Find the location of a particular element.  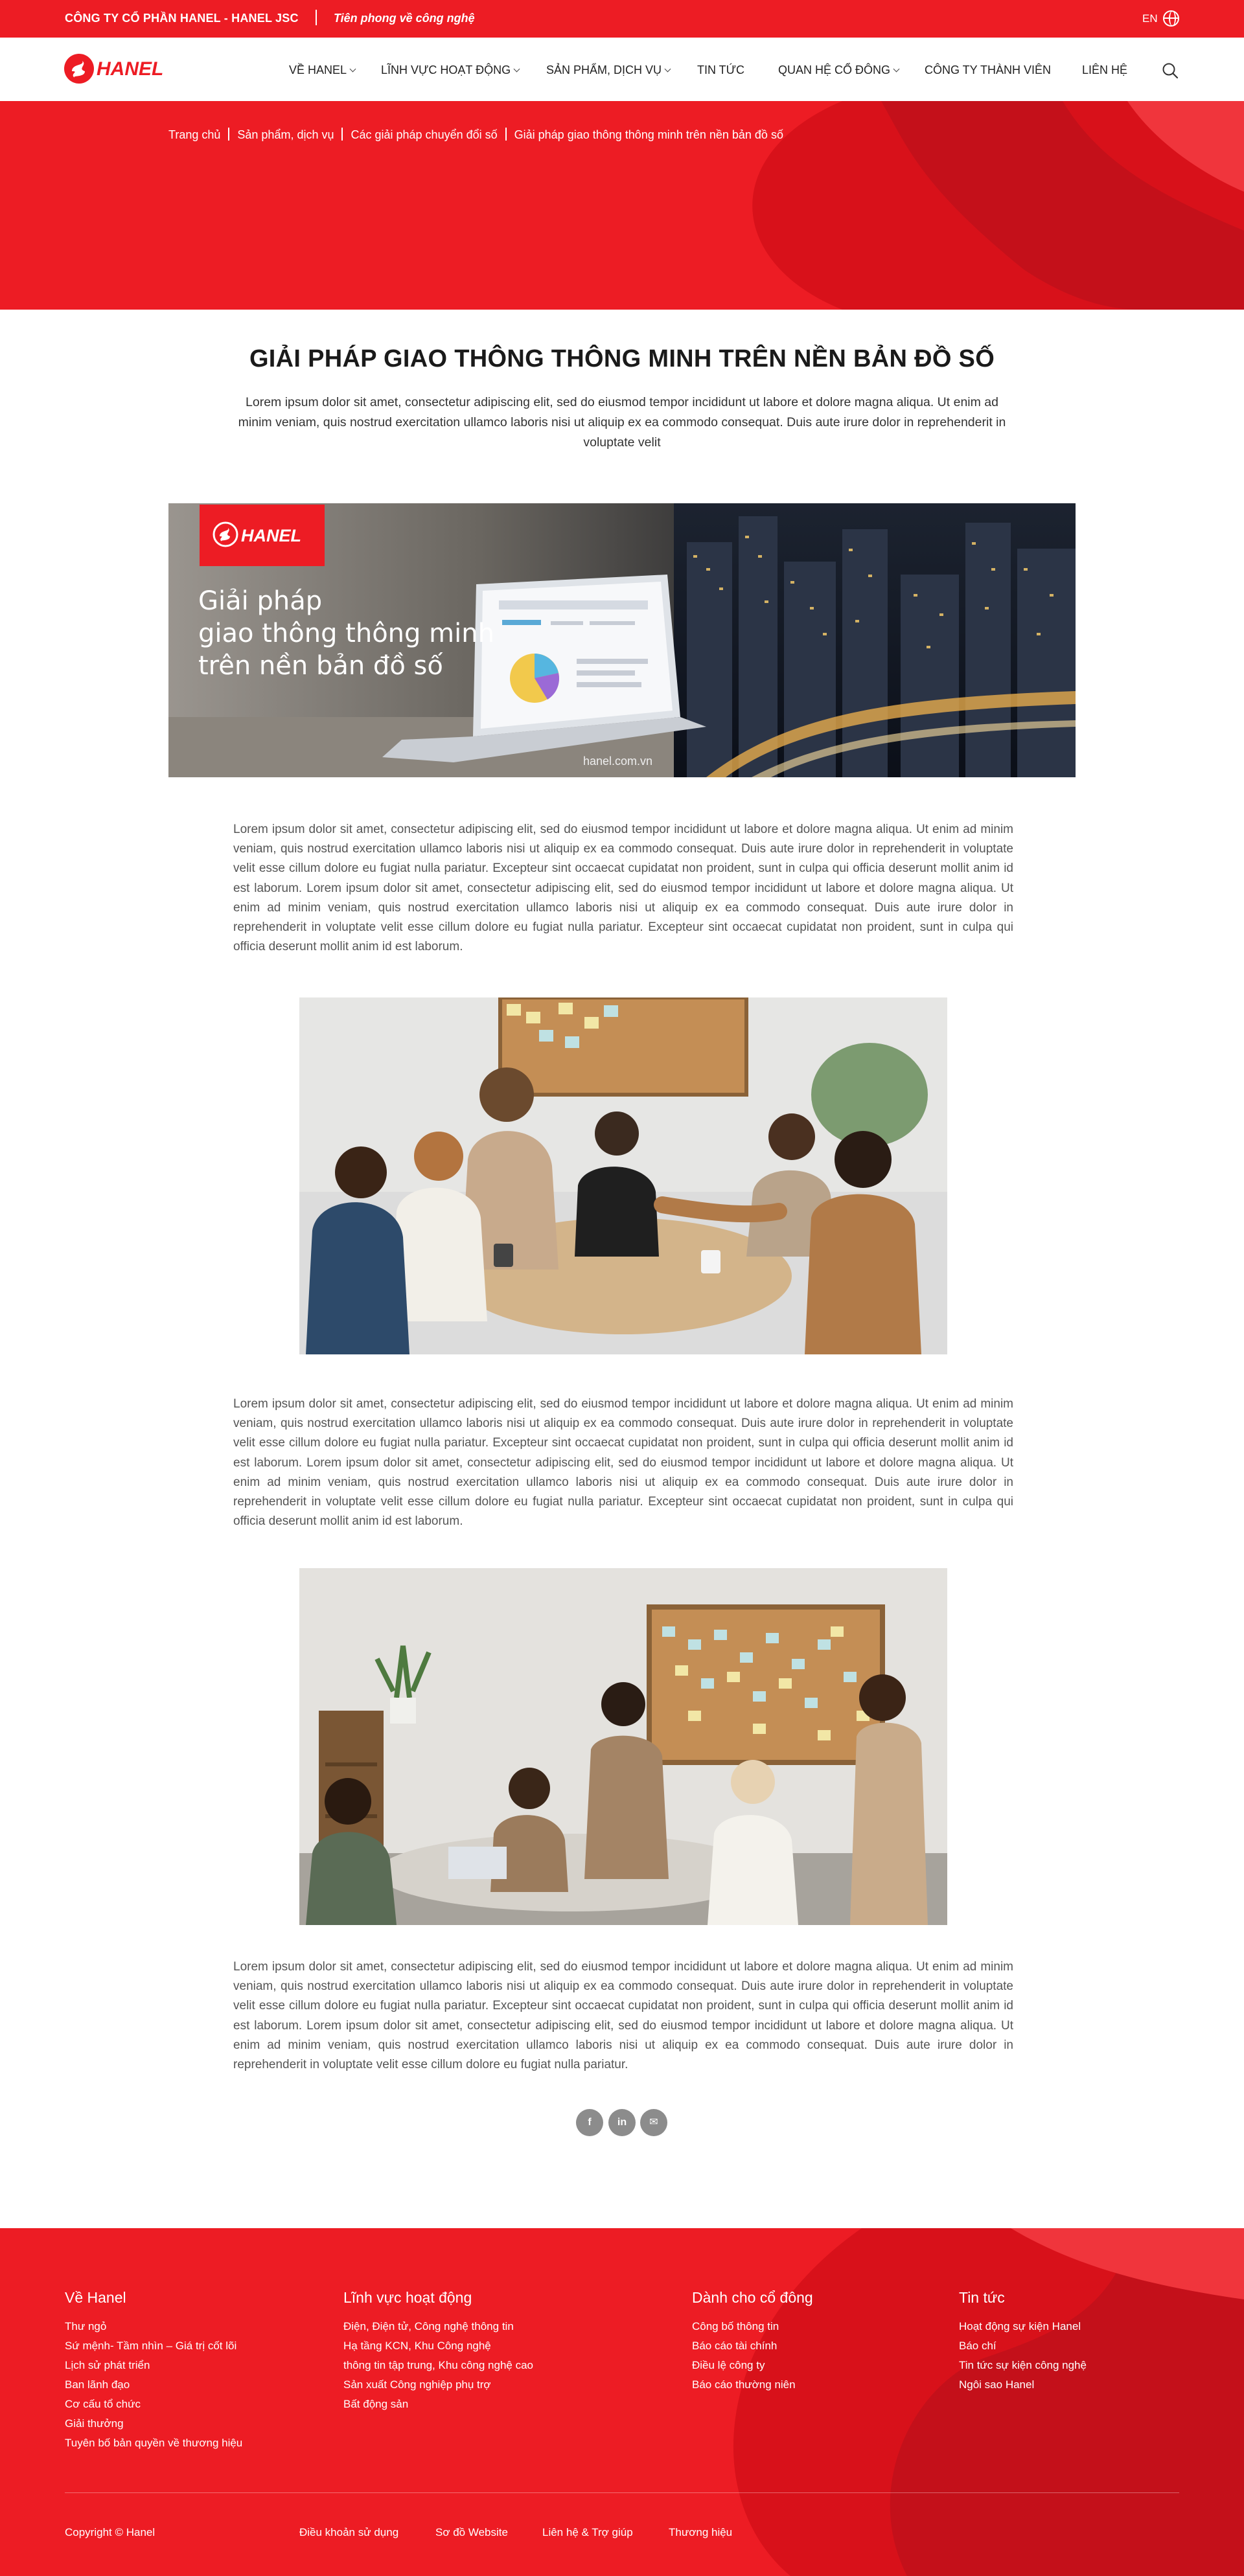

banner-headline-line-1: Giải pháp is located at coordinates (260, 601).